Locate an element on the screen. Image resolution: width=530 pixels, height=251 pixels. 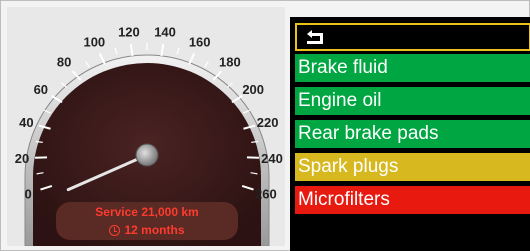
tick-label-60: 60 is located at coordinates (41, 89).